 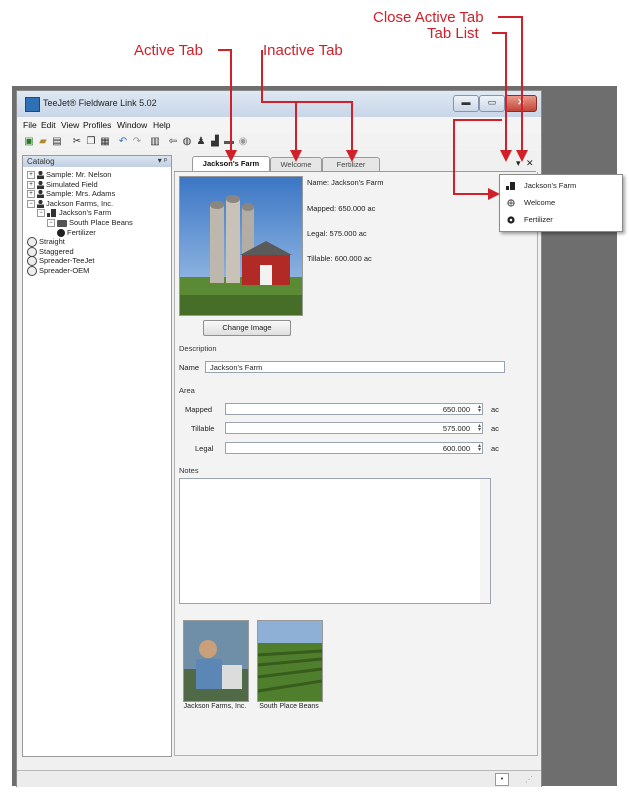 I want to click on field-icon: ◉, so click(x=243, y=142).